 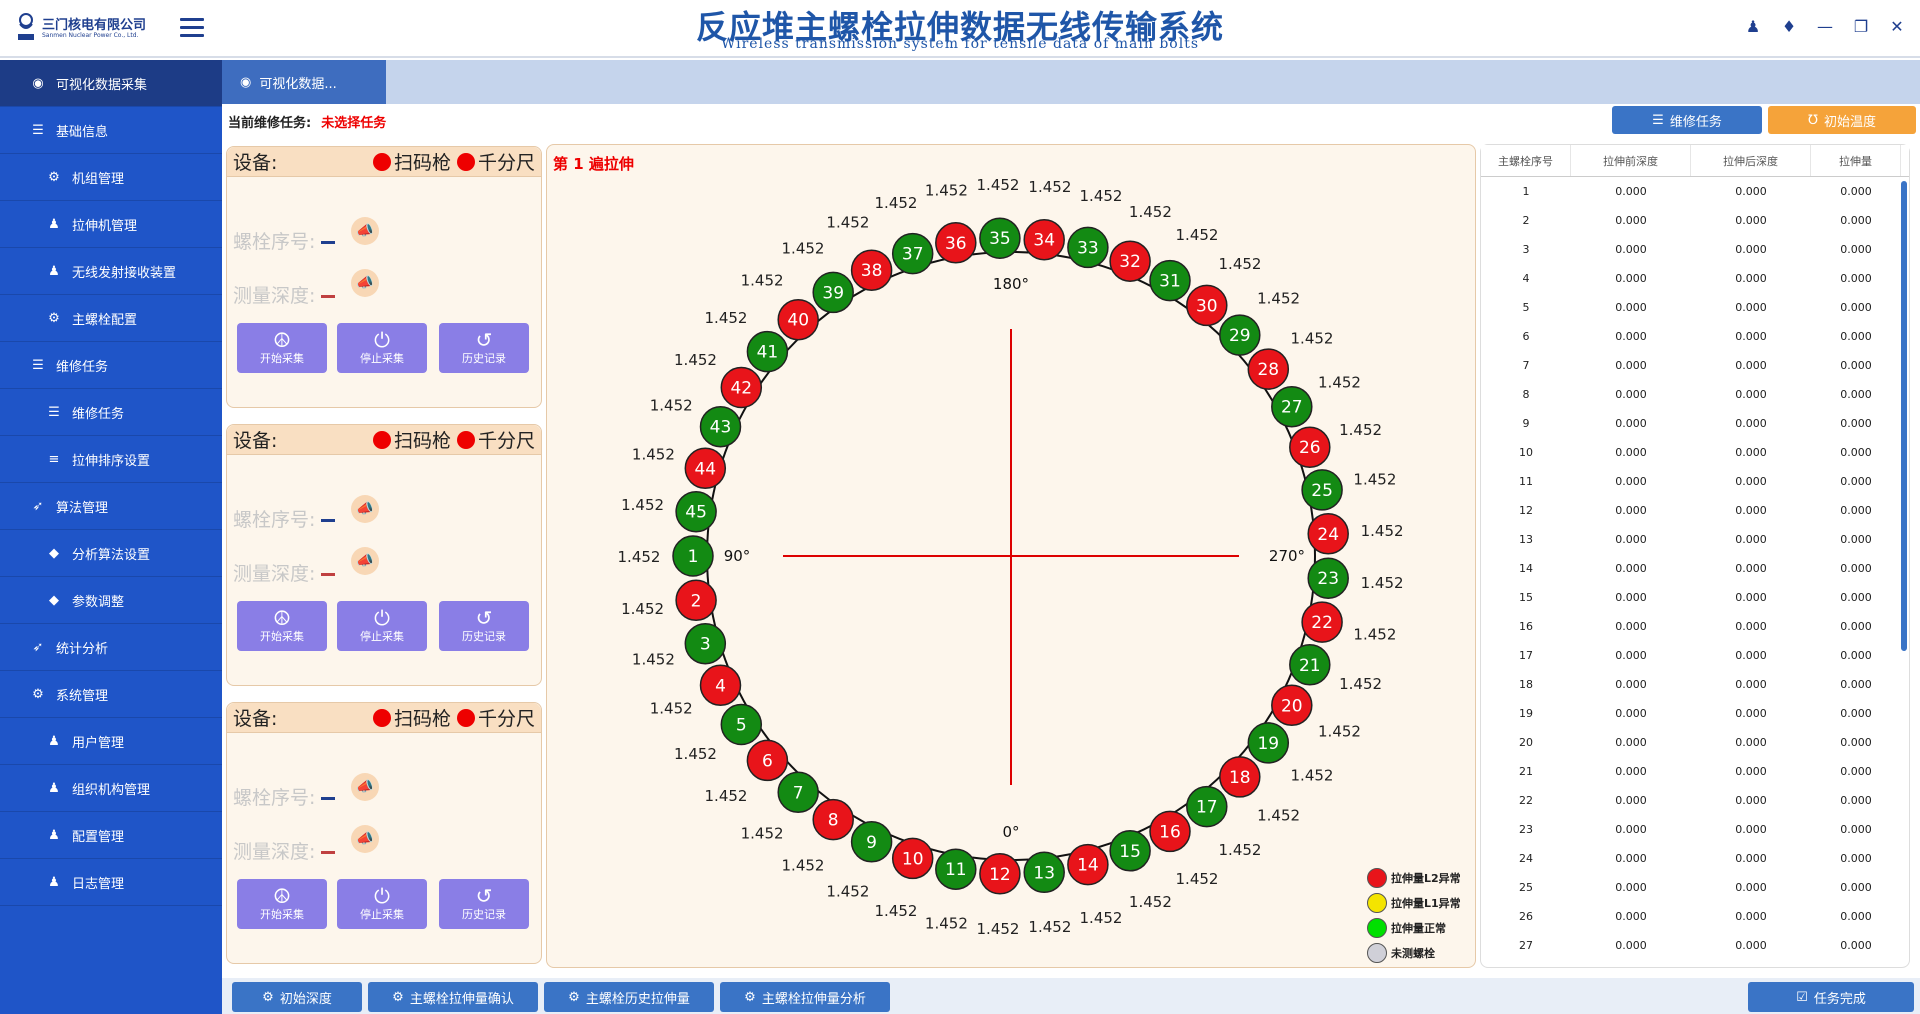 I want to click on sidebar-item-label: 日志管理, so click(x=98, y=884).